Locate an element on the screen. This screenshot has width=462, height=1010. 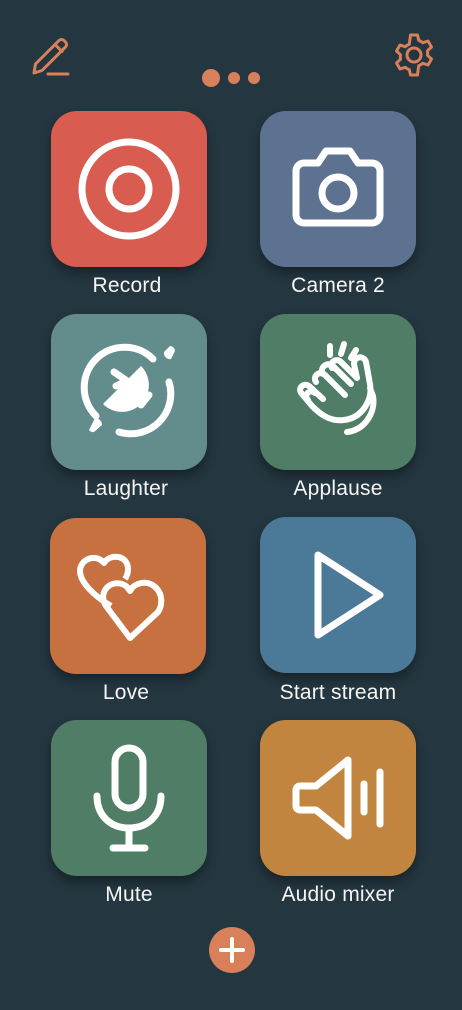
mute-label: Mute is located at coordinates (129, 894).